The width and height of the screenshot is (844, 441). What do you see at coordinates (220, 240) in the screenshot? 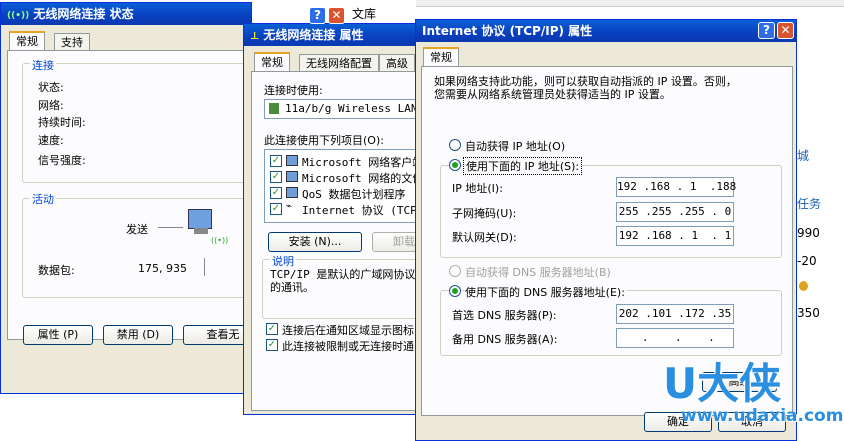
I see `signal-icon: ((•))` at bounding box center [220, 240].